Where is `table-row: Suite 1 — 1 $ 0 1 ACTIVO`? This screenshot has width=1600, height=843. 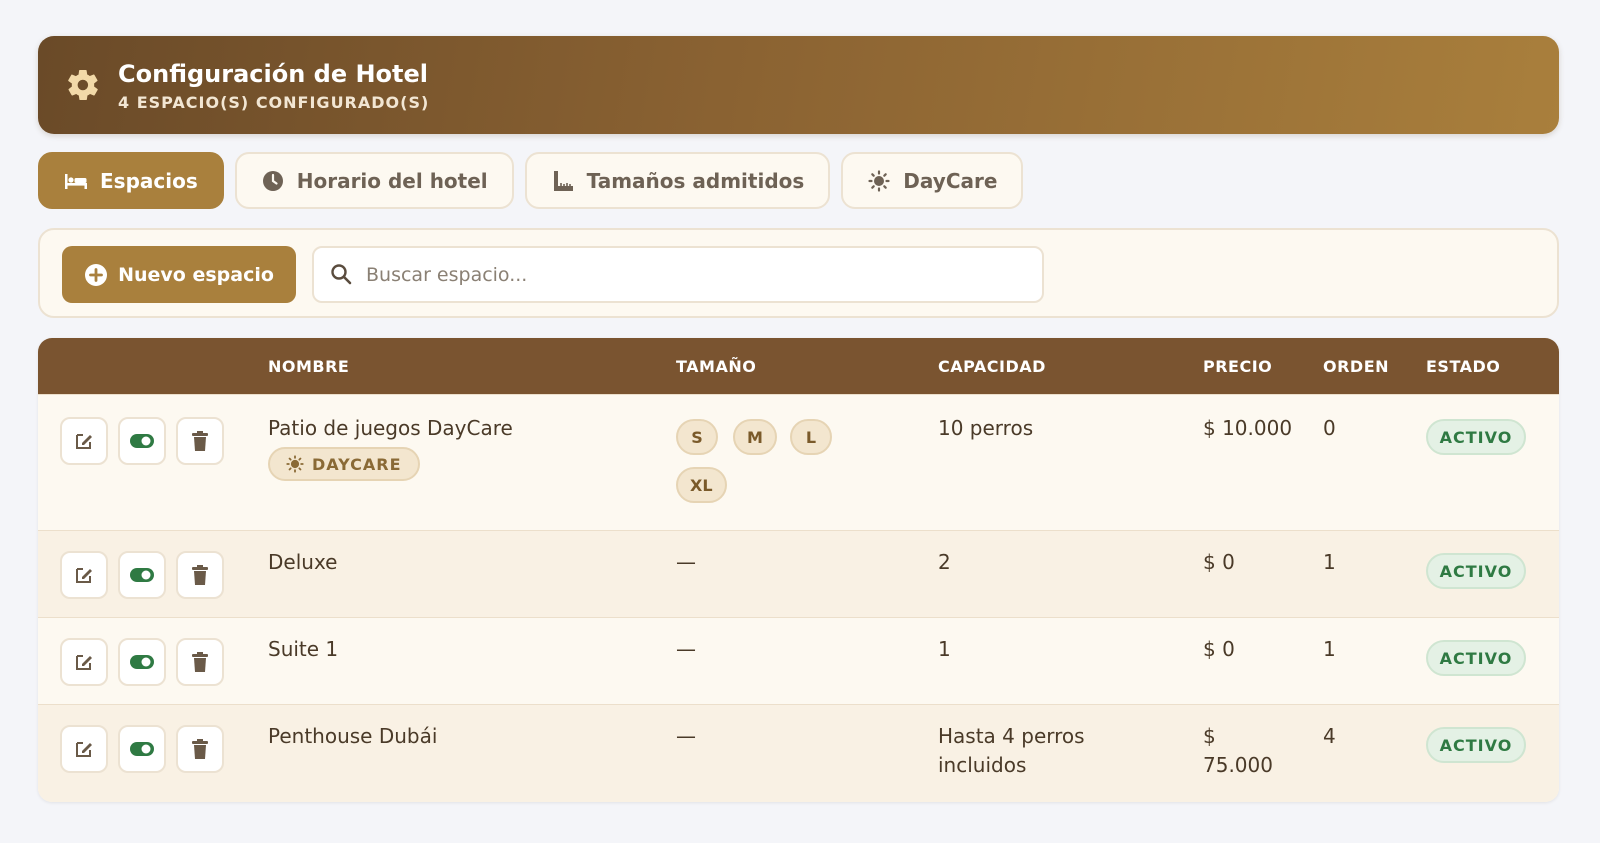
table-row: Suite 1 — 1 $ 0 1 ACTIVO is located at coordinates (798, 660).